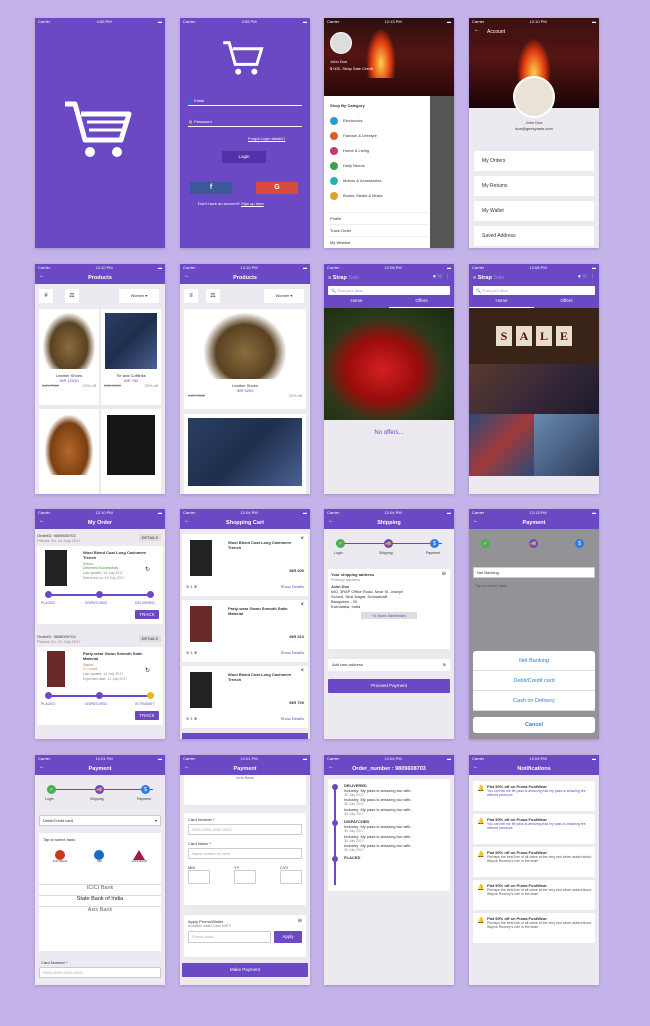 The width and height of the screenshot is (650, 1026). What do you see at coordinates (245, 829) in the screenshot?
I see `card-number-input: 0000-0000-0000-0000` at bounding box center [245, 829].